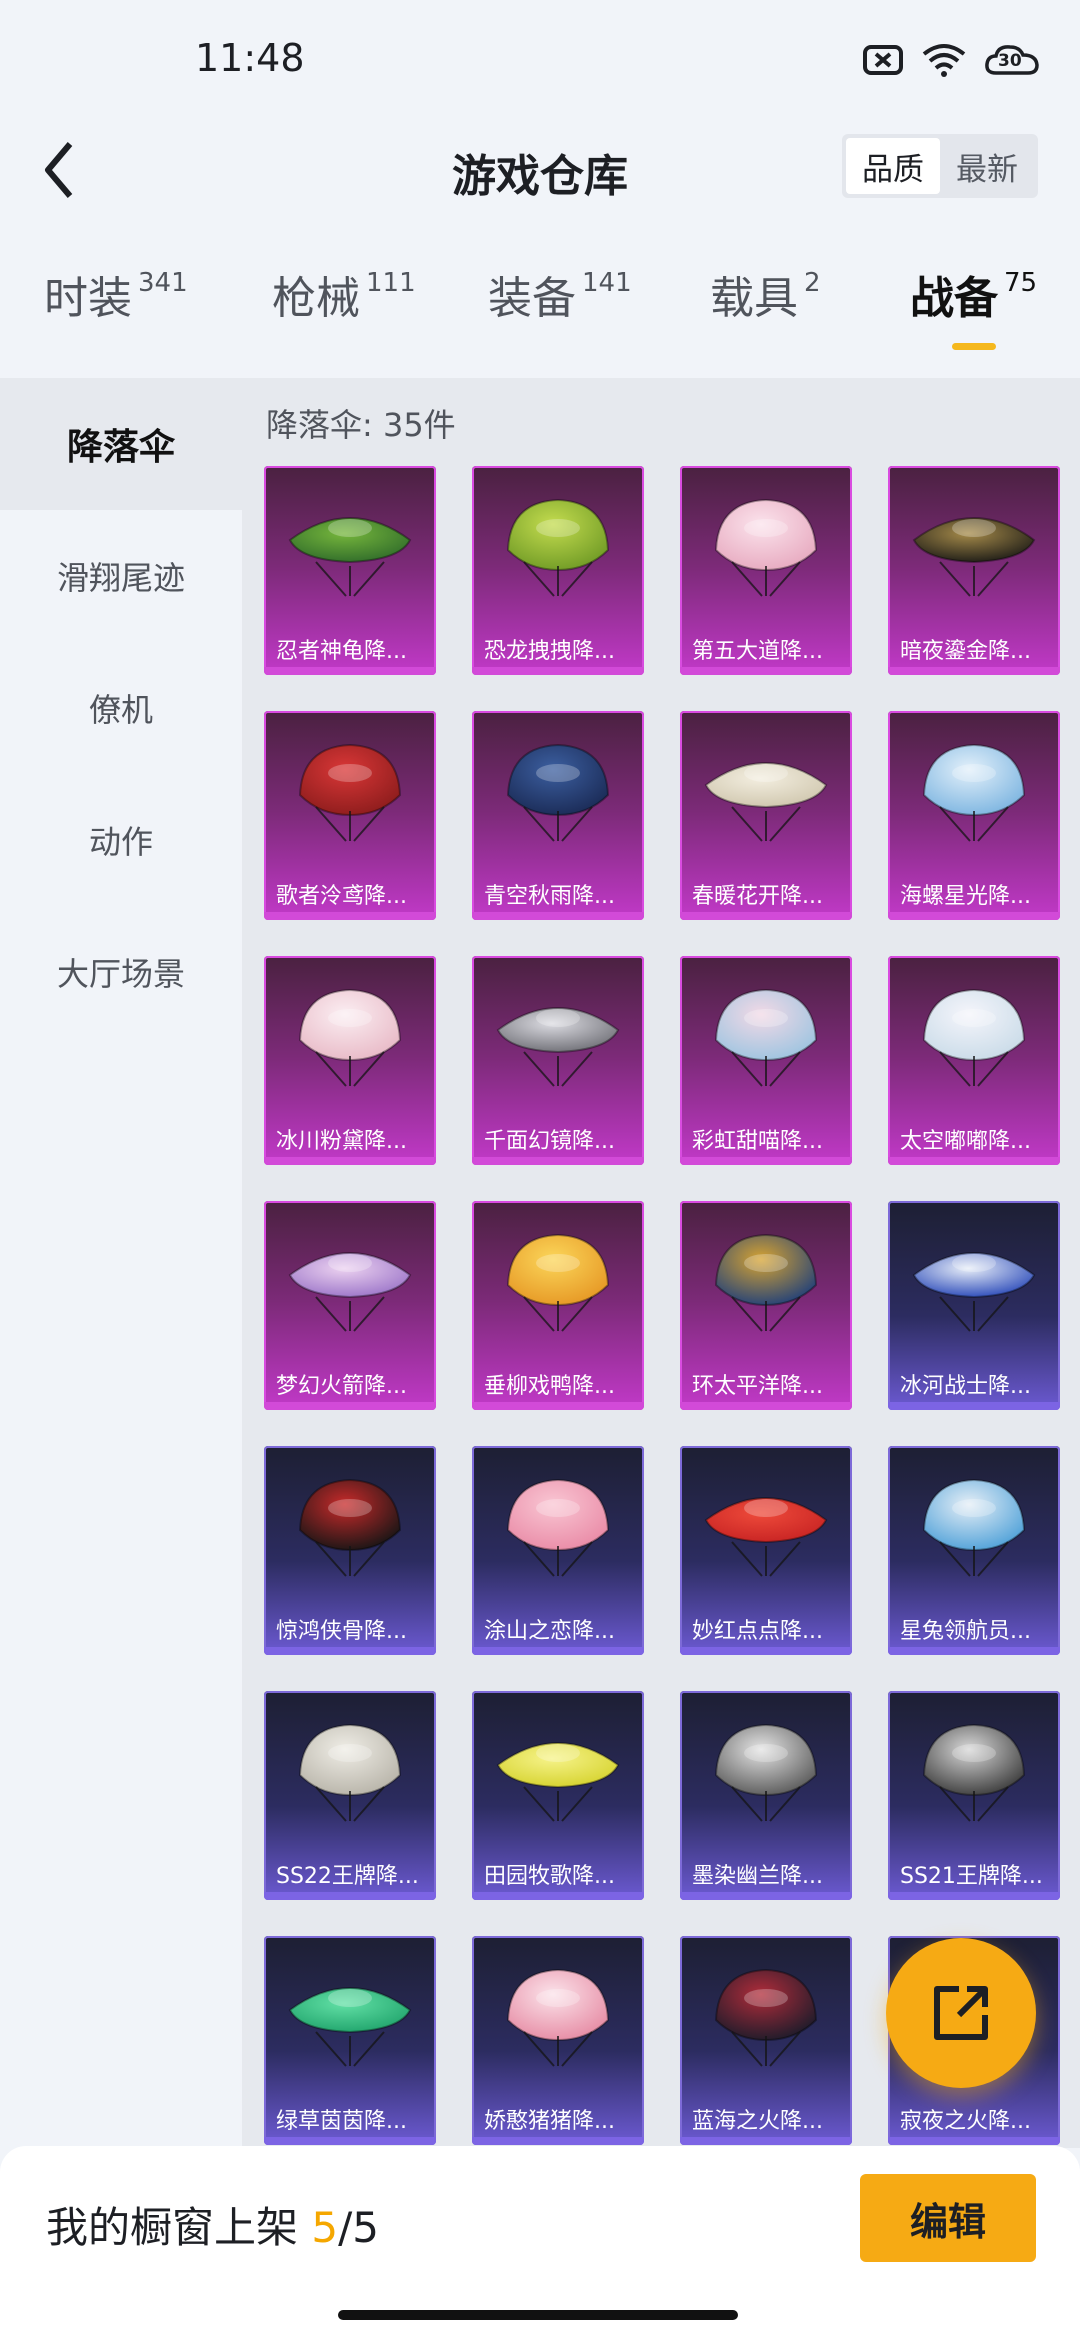  I want to click on category-tabs: 时装 341 枪械 111 装备 141 载具 2 战备 75, so click(540, 312).